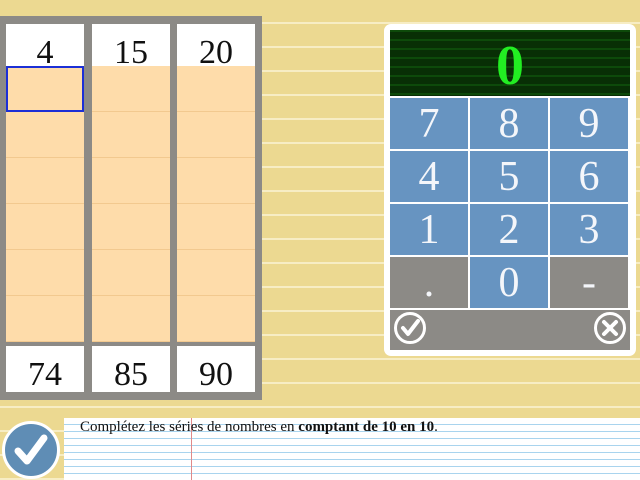  Describe the element at coordinates (131, 47) in the screenshot. I see `series-start-cell: 15` at that location.